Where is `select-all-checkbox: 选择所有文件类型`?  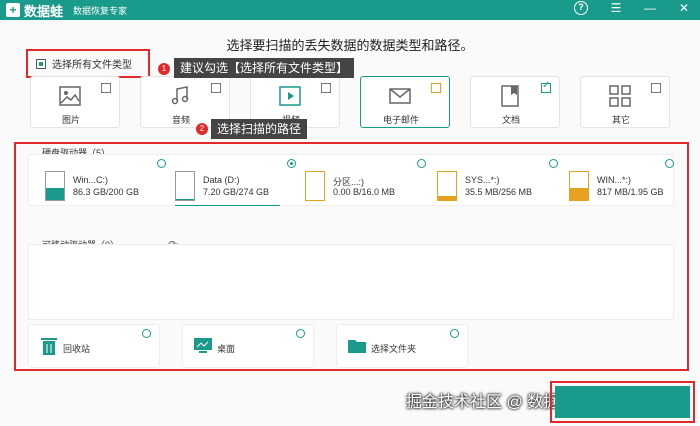 select-all-checkbox: 选择所有文件类型 is located at coordinates (88, 63).